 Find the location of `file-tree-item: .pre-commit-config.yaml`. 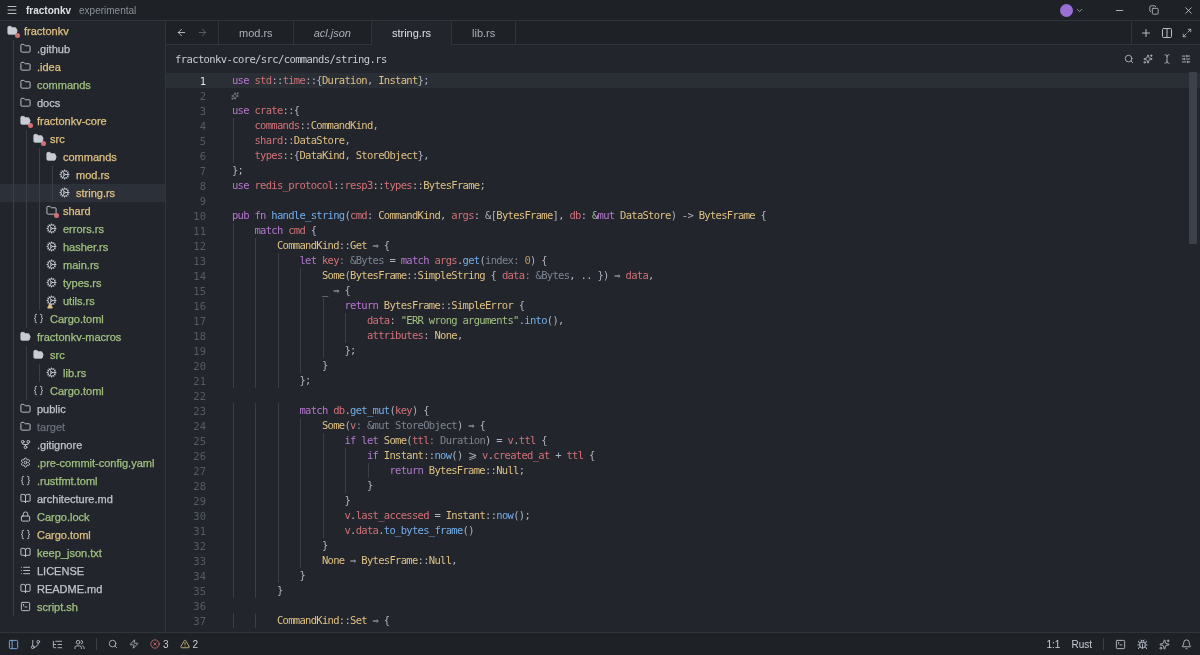

file-tree-item: .pre-commit-config.yaml is located at coordinates (82, 463).